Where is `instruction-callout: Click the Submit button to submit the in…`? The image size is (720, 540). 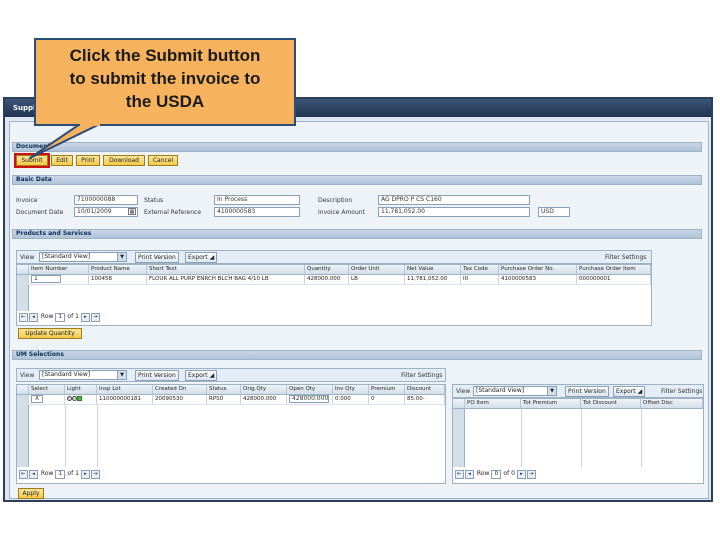
instruction-callout: Click the Submit button to submit the in… is located at coordinates (165, 82).